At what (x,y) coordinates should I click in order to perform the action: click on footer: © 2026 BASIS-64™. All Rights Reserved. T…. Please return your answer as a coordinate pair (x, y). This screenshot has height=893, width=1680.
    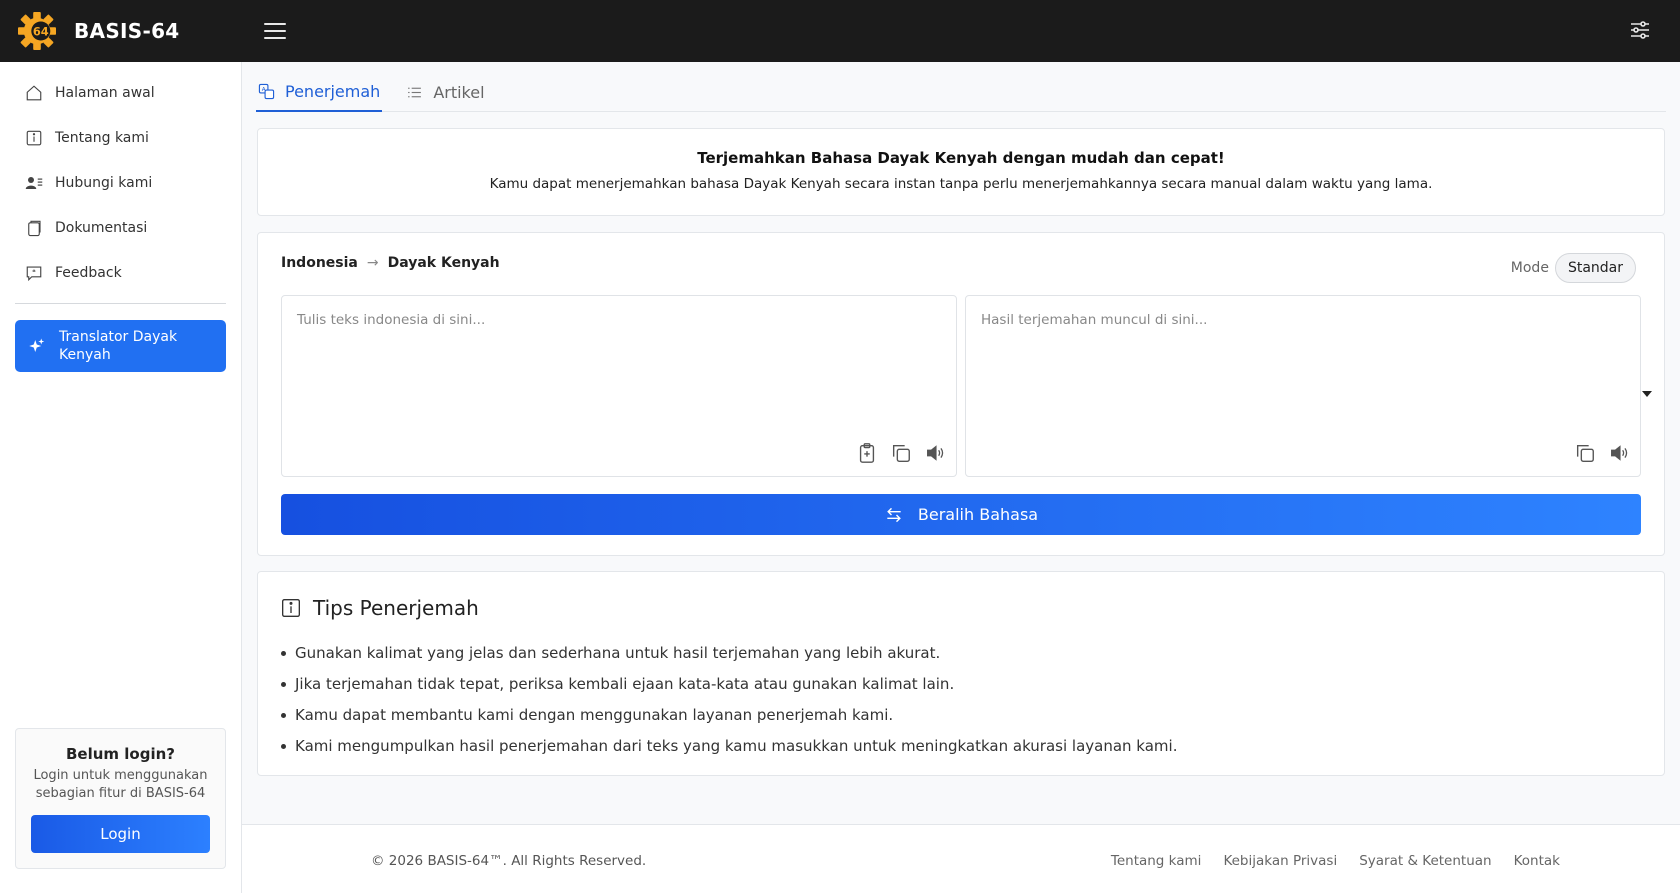
    Looking at the image, I should click on (961, 858).